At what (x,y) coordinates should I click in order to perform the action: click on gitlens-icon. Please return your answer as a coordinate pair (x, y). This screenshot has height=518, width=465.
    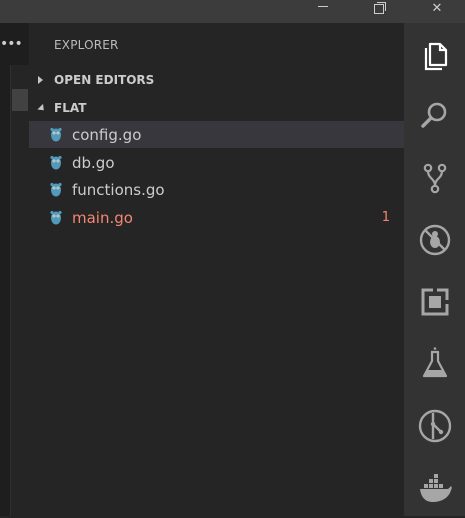
    Looking at the image, I should click on (434, 426).